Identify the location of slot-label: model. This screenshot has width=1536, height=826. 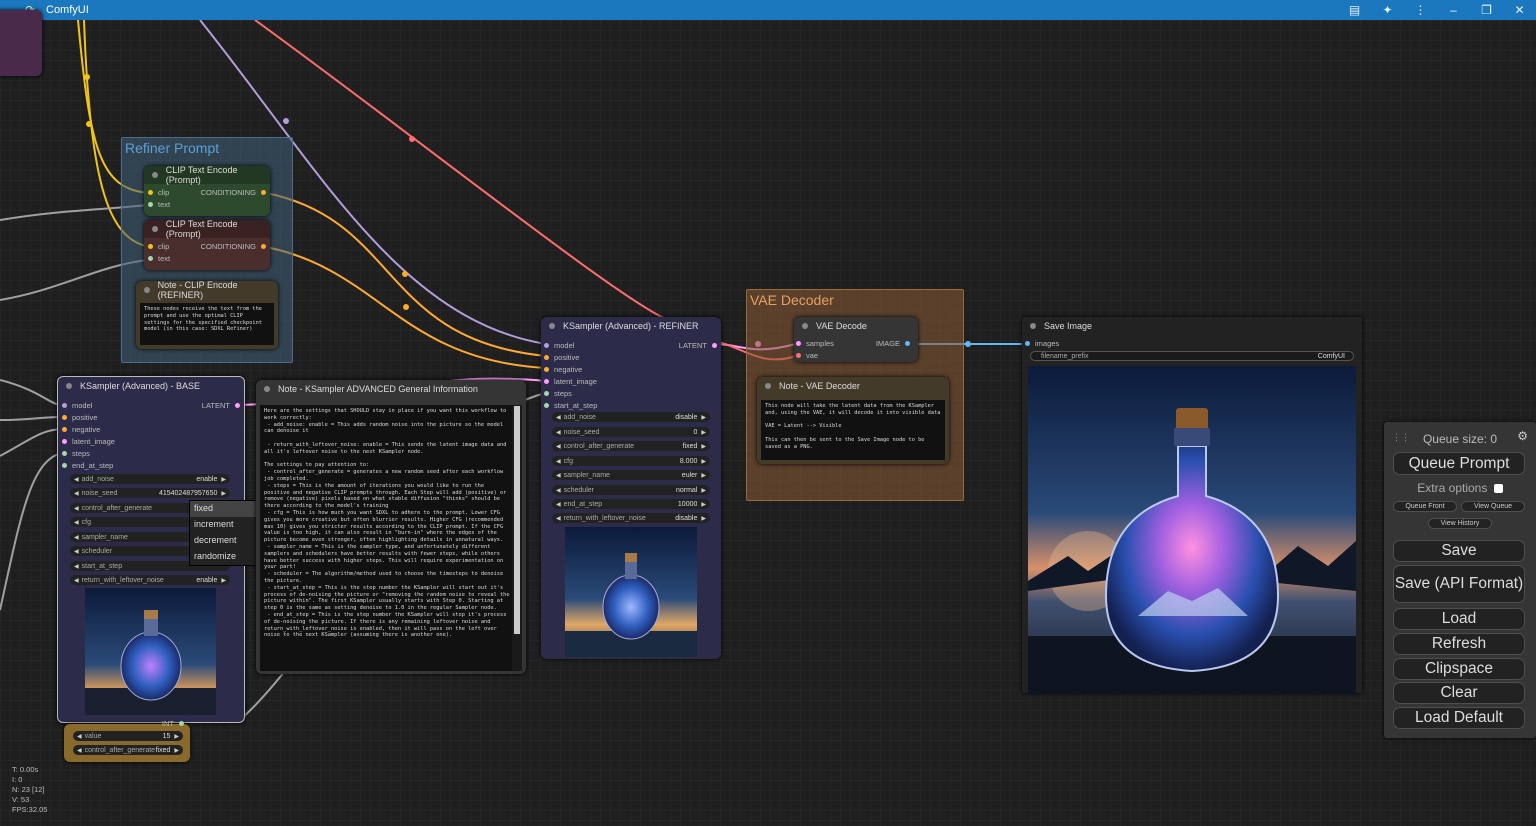
(82, 405).